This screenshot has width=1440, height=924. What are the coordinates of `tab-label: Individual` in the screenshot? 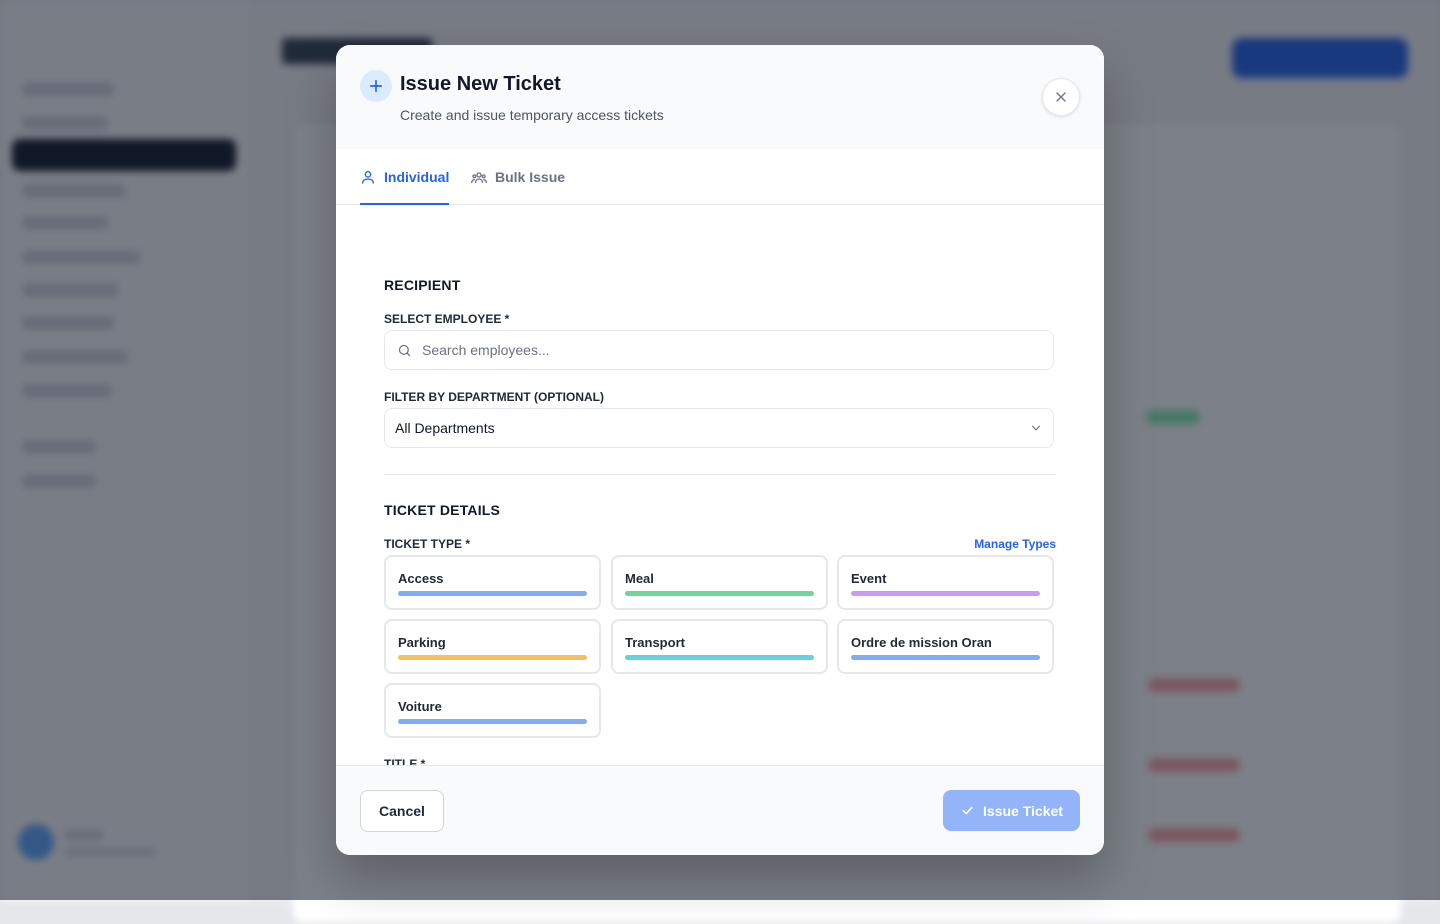 It's located at (417, 176).